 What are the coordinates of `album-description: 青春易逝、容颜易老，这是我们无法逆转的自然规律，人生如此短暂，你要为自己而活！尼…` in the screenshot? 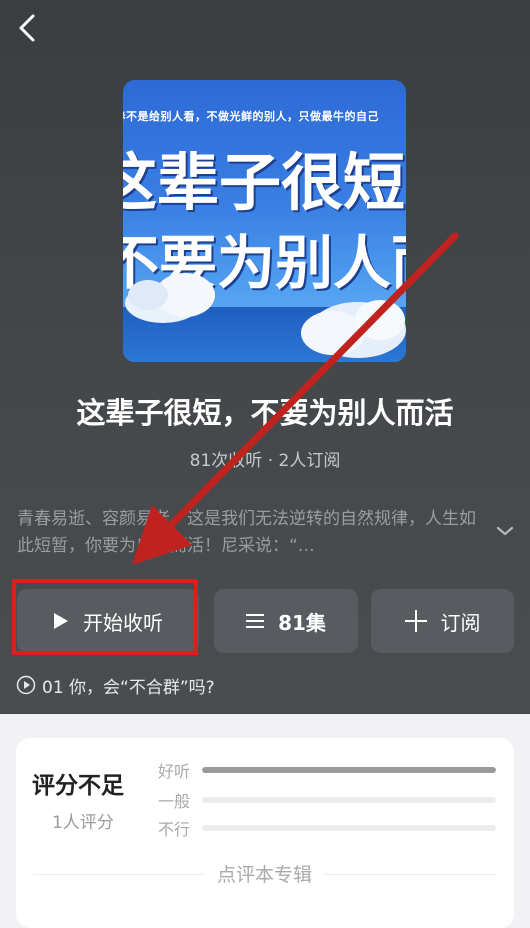 It's located at (251, 533).